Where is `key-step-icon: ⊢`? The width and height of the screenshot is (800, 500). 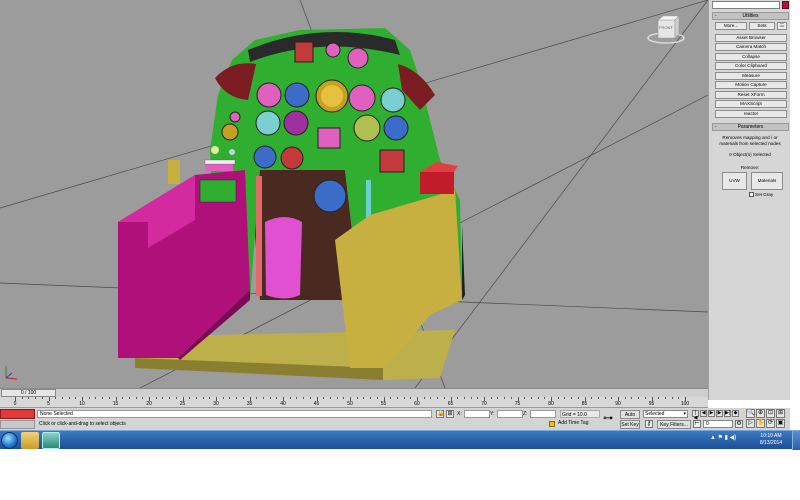 key-step-icon: ⊢ is located at coordinates (697, 424).